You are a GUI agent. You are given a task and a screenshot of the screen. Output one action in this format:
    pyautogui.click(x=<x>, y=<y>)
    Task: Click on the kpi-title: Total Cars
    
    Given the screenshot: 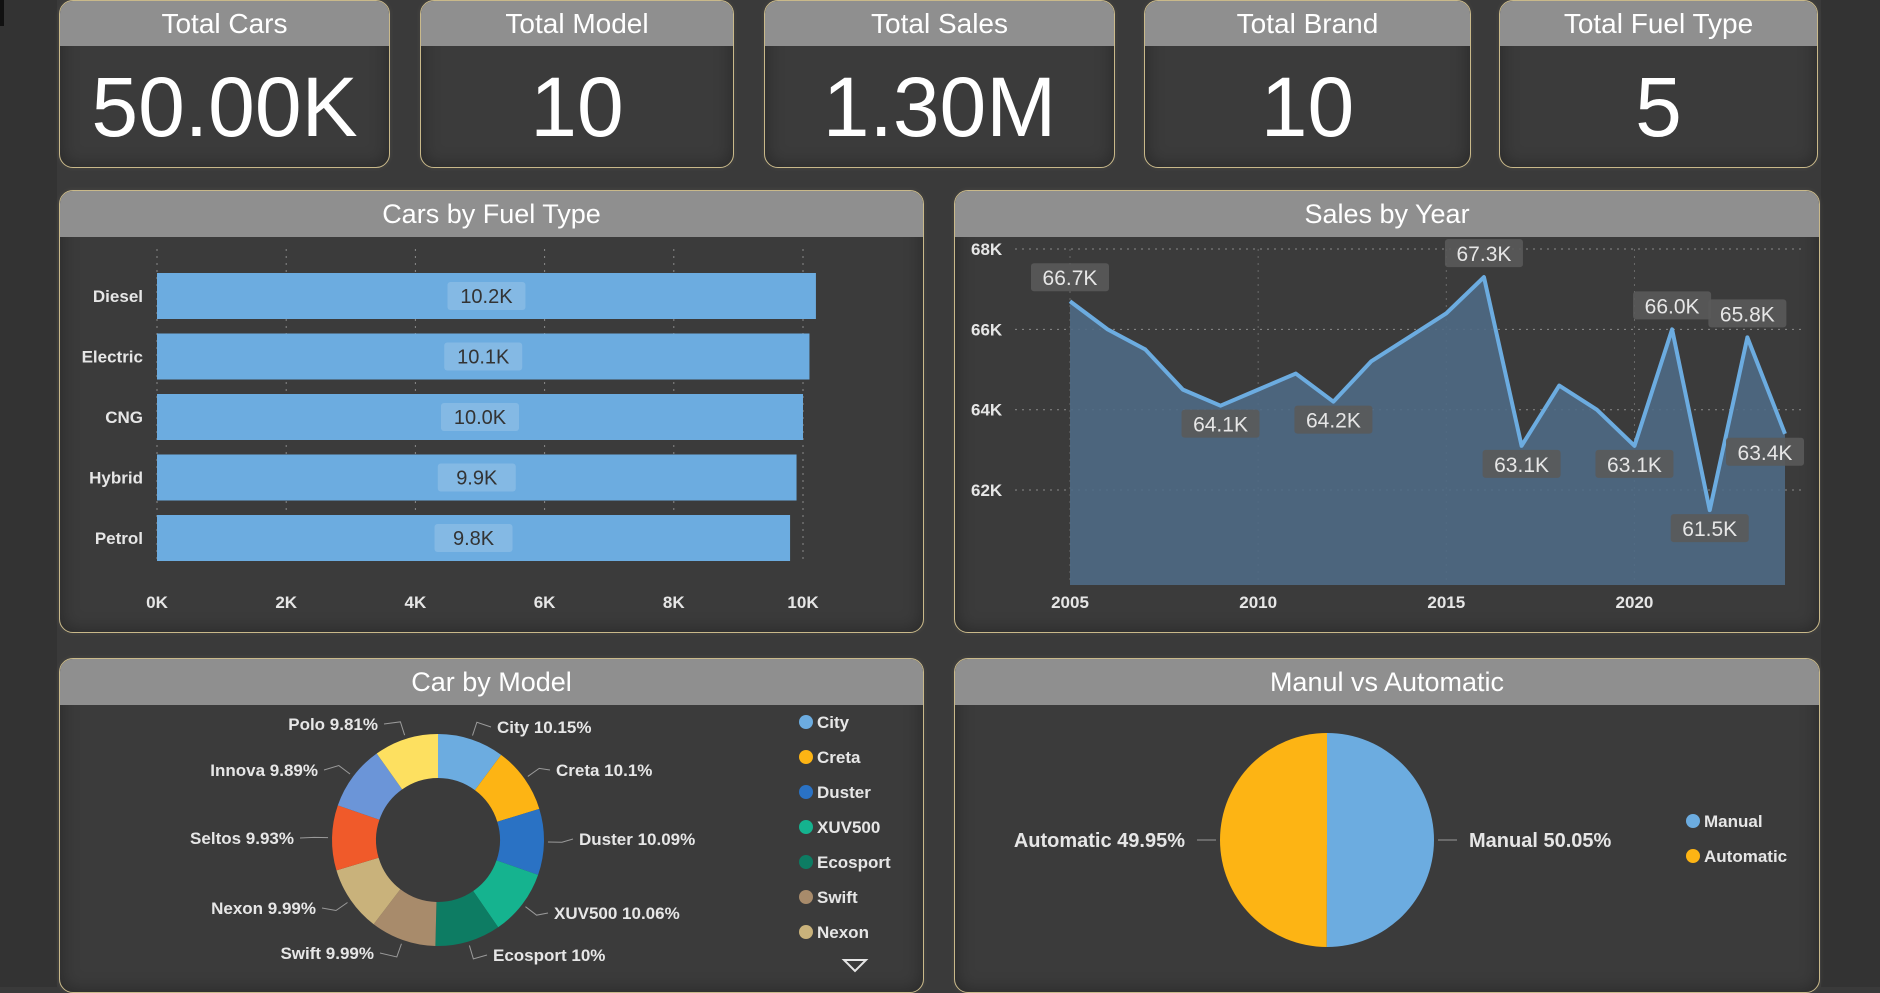 What is the action you would take?
    pyautogui.click(x=224, y=23)
    